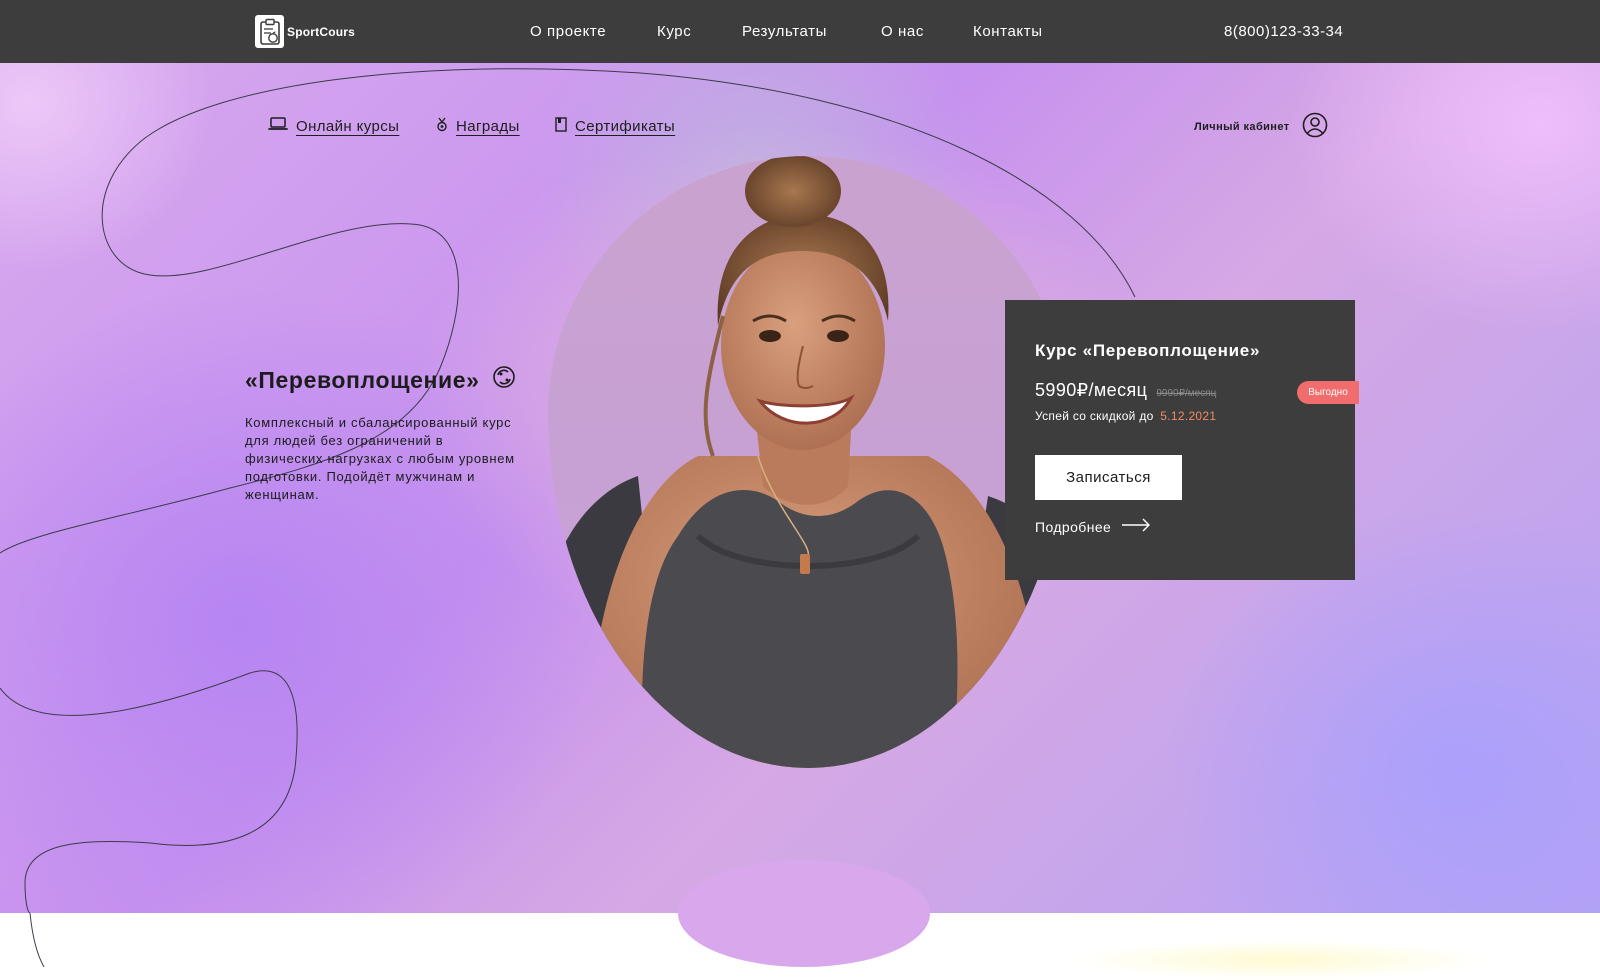 Image resolution: width=1600 pixels, height=980 pixels. What do you see at coordinates (498, 380) in the screenshot?
I see `recycle-icon` at bounding box center [498, 380].